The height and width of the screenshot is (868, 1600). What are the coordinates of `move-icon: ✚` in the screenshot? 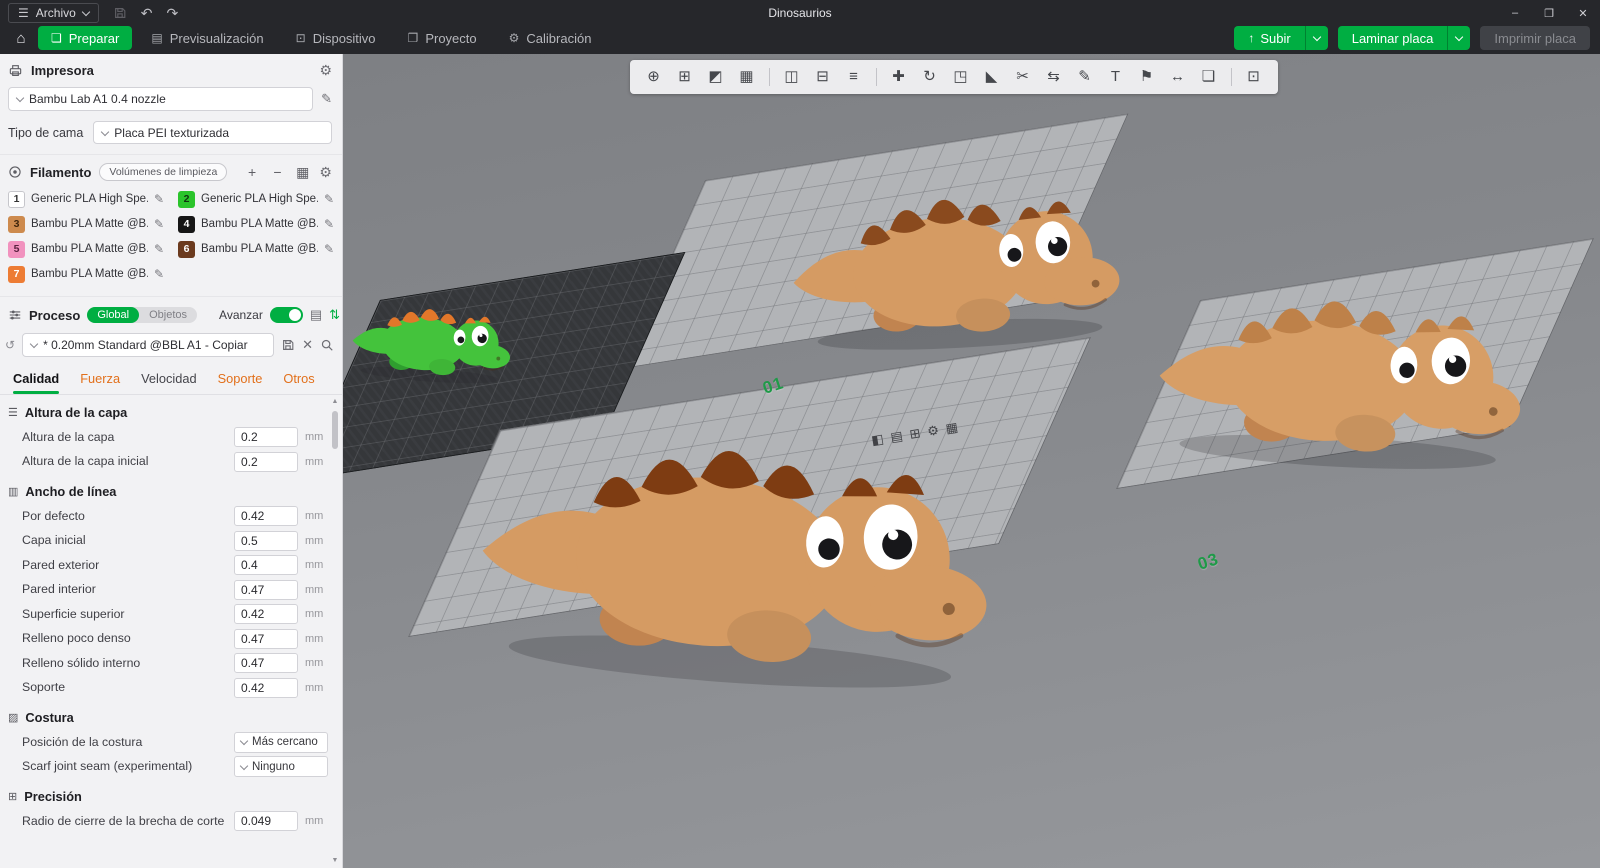 It's located at (899, 77).